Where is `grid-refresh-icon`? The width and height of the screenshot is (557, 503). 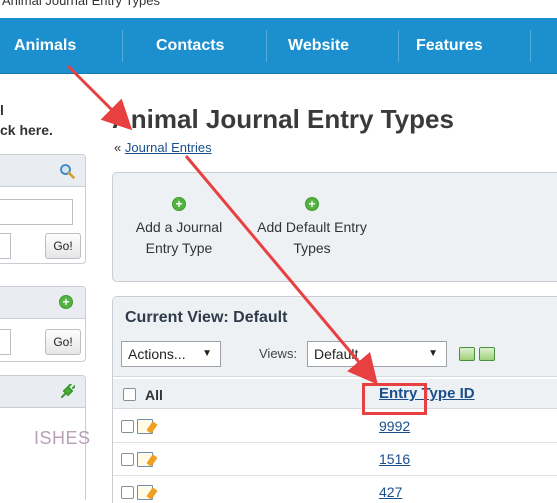 grid-refresh-icon is located at coordinates (487, 354).